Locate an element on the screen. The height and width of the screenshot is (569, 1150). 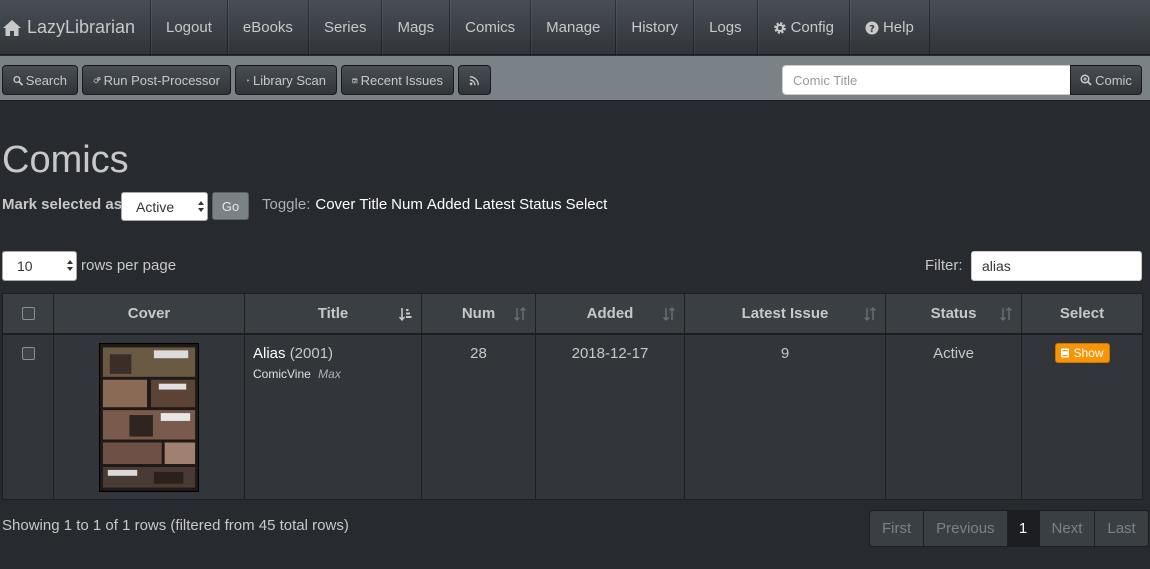
toggle-label: Toggle: is located at coordinates (286, 204).